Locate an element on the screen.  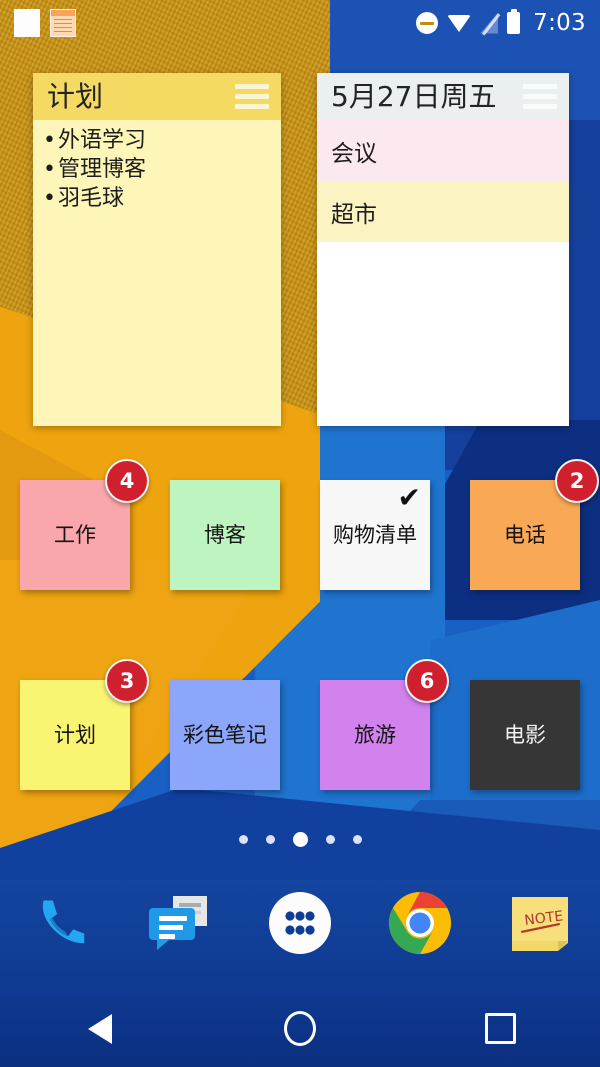
battery-icon is located at coordinates (514, 21).